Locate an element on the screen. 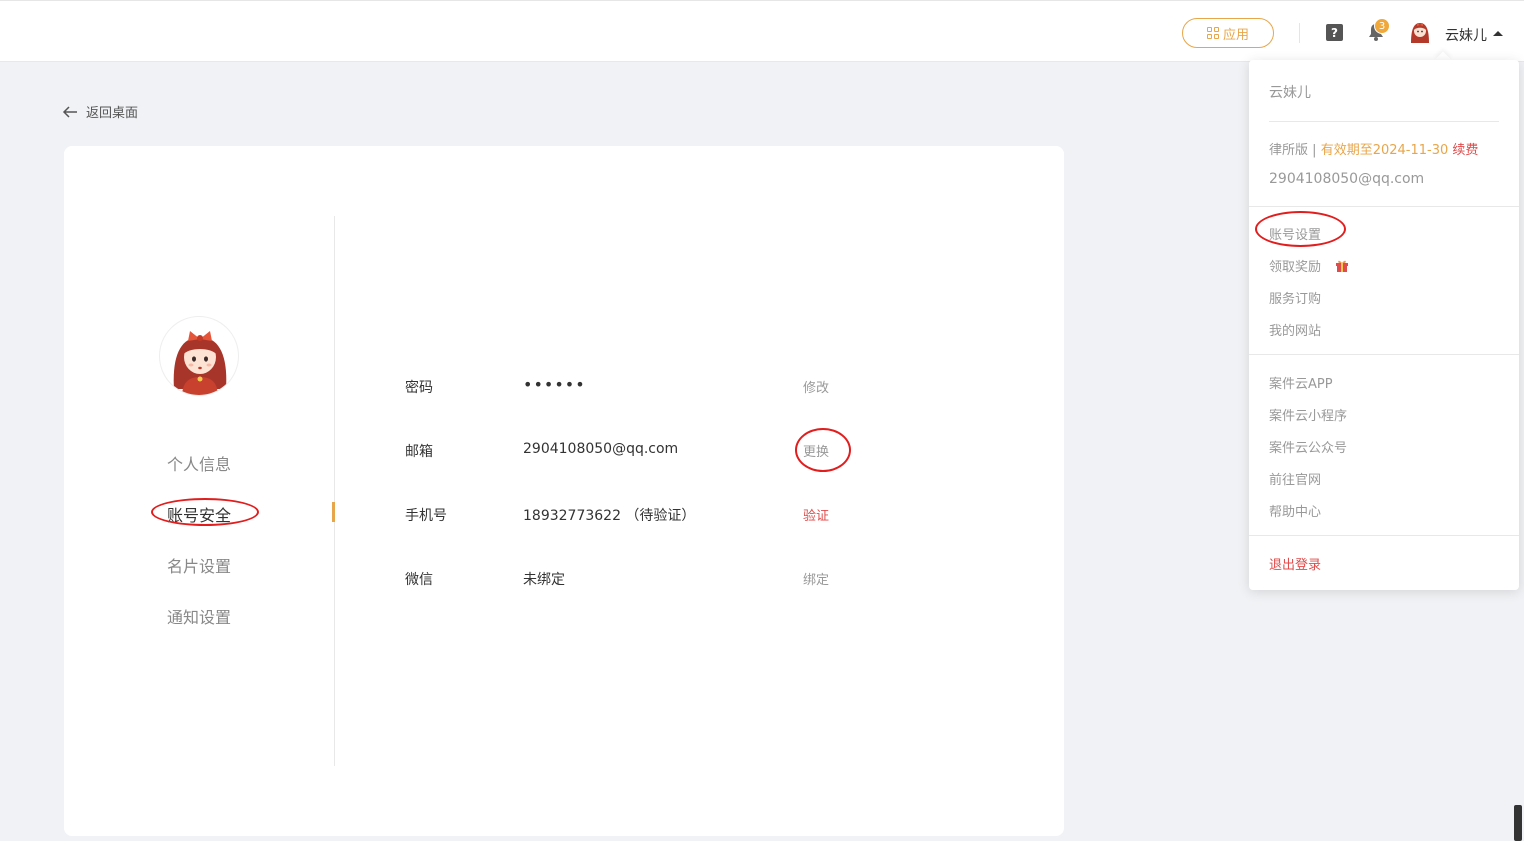 This screenshot has height=841, width=1524. sidebar-item-notification-settings: 通知设置 is located at coordinates (199, 616).